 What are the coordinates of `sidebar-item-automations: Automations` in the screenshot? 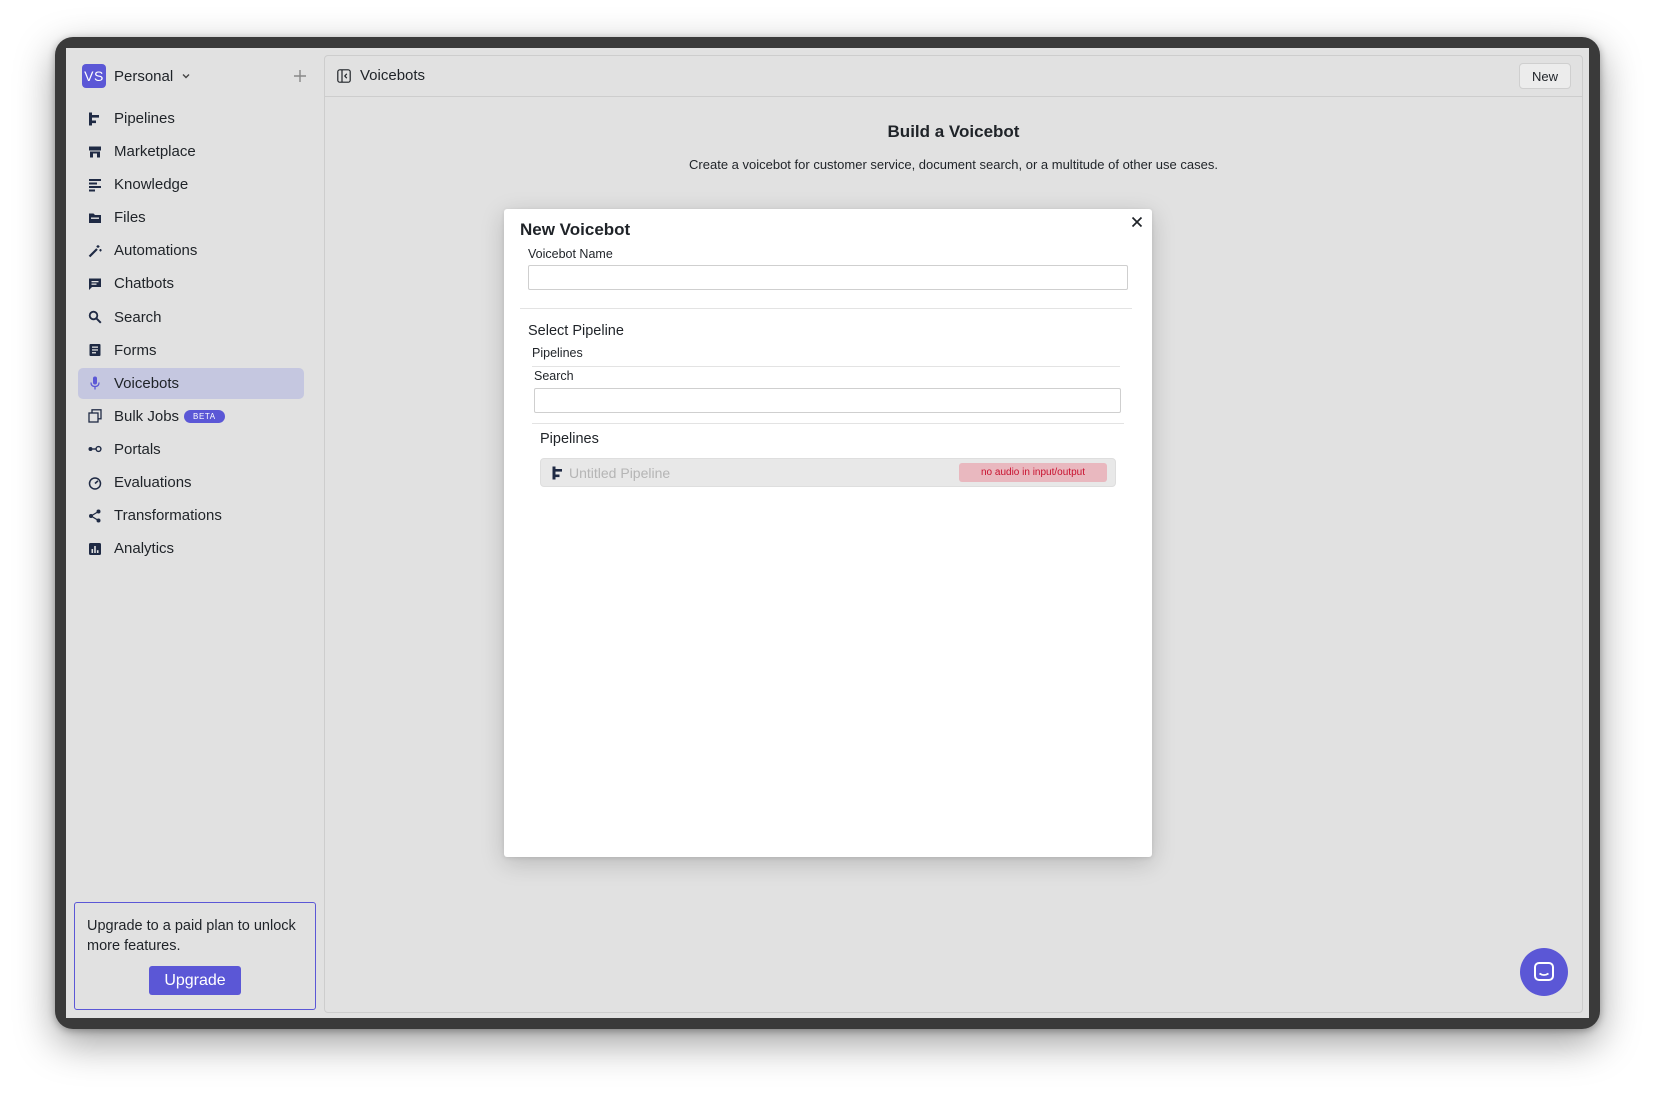 It's located at (191, 250).